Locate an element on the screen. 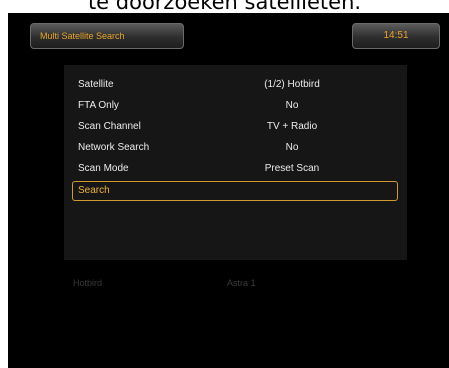 The width and height of the screenshot is (449, 368). menu-item-scan-channel: Scan Channel TV + Radio is located at coordinates (235, 127).